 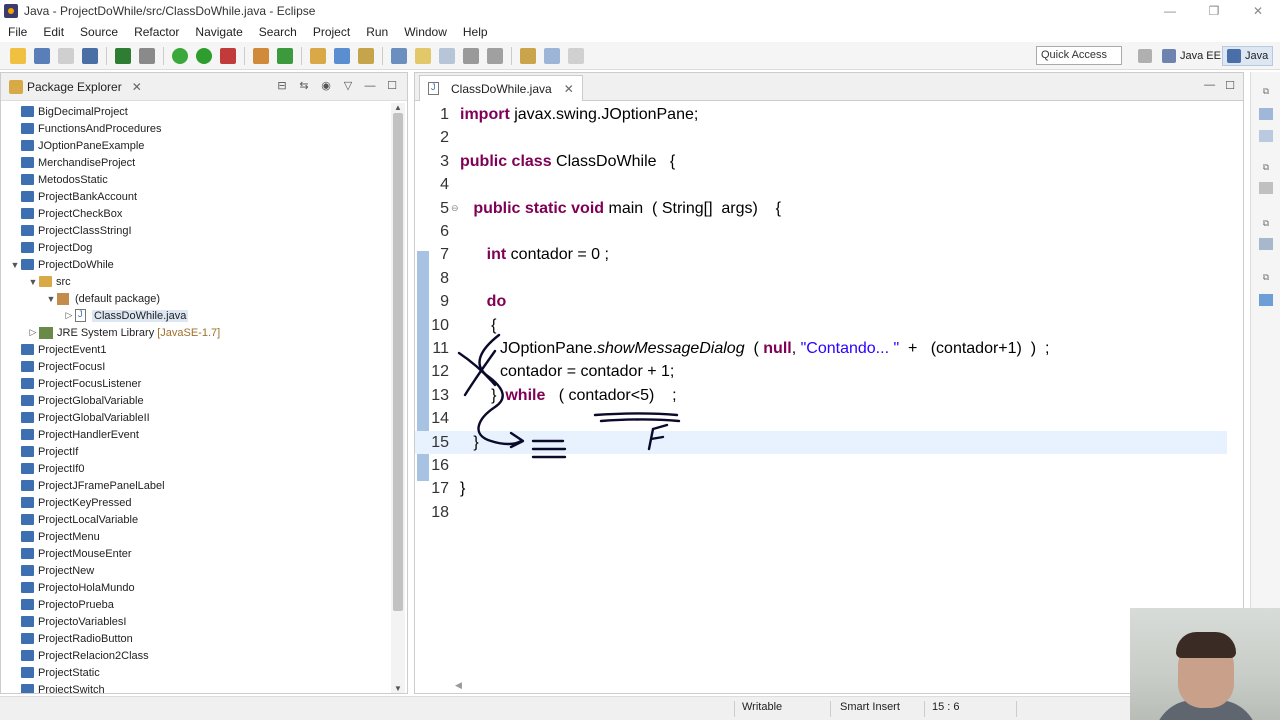 What do you see at coordinates (195, 655) in the screenshot?
I see `tree-item: ProjectRelacion2Class` at bounding box center [195, 655].